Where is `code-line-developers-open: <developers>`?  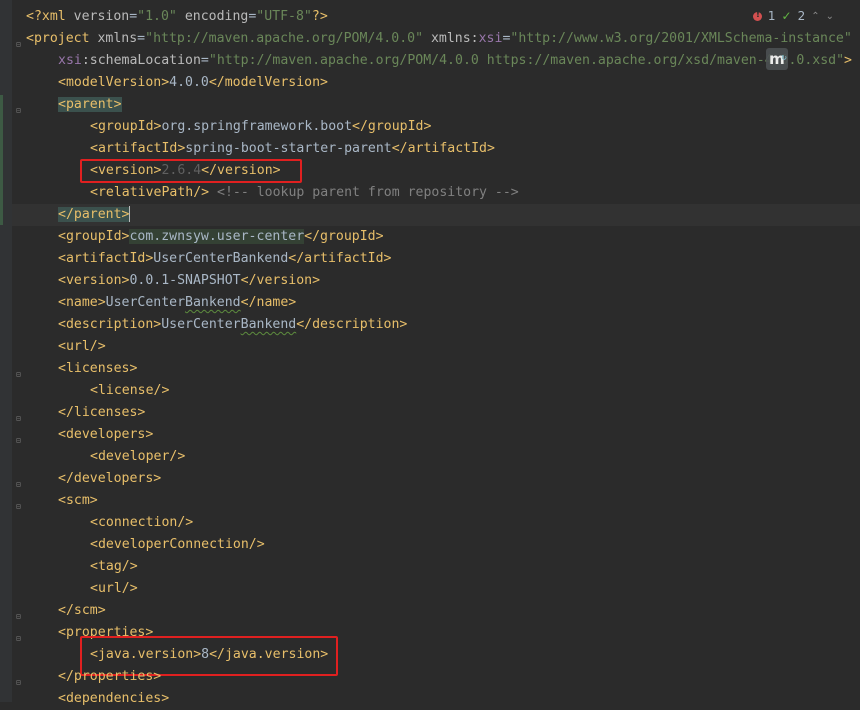 code-line-developers-open: <developers> is located at coordinates (105, 435).